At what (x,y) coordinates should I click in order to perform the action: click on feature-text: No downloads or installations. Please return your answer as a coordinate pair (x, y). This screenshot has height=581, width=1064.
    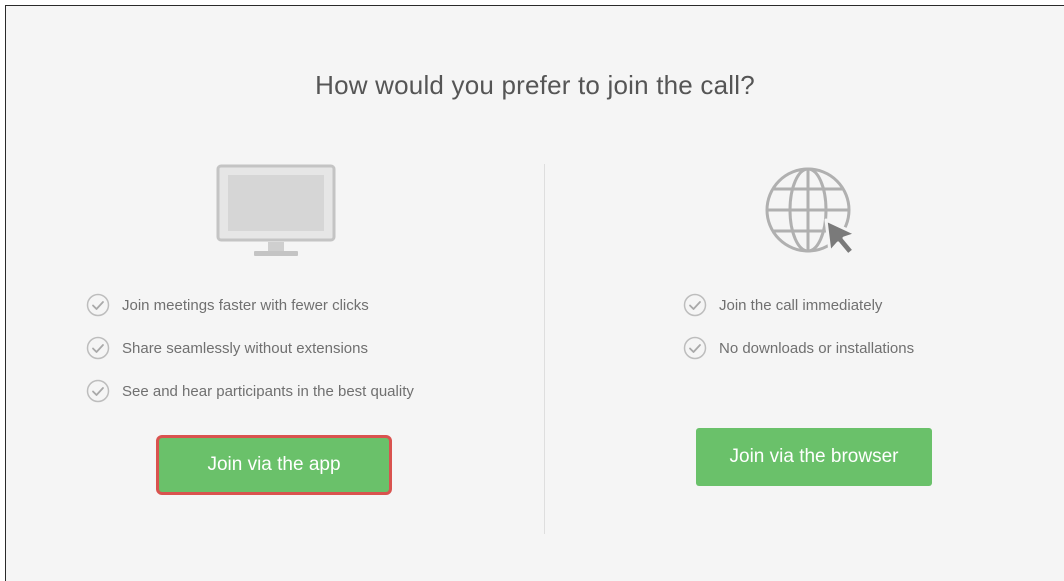
    Looking at the image, I should click on (817, 348).